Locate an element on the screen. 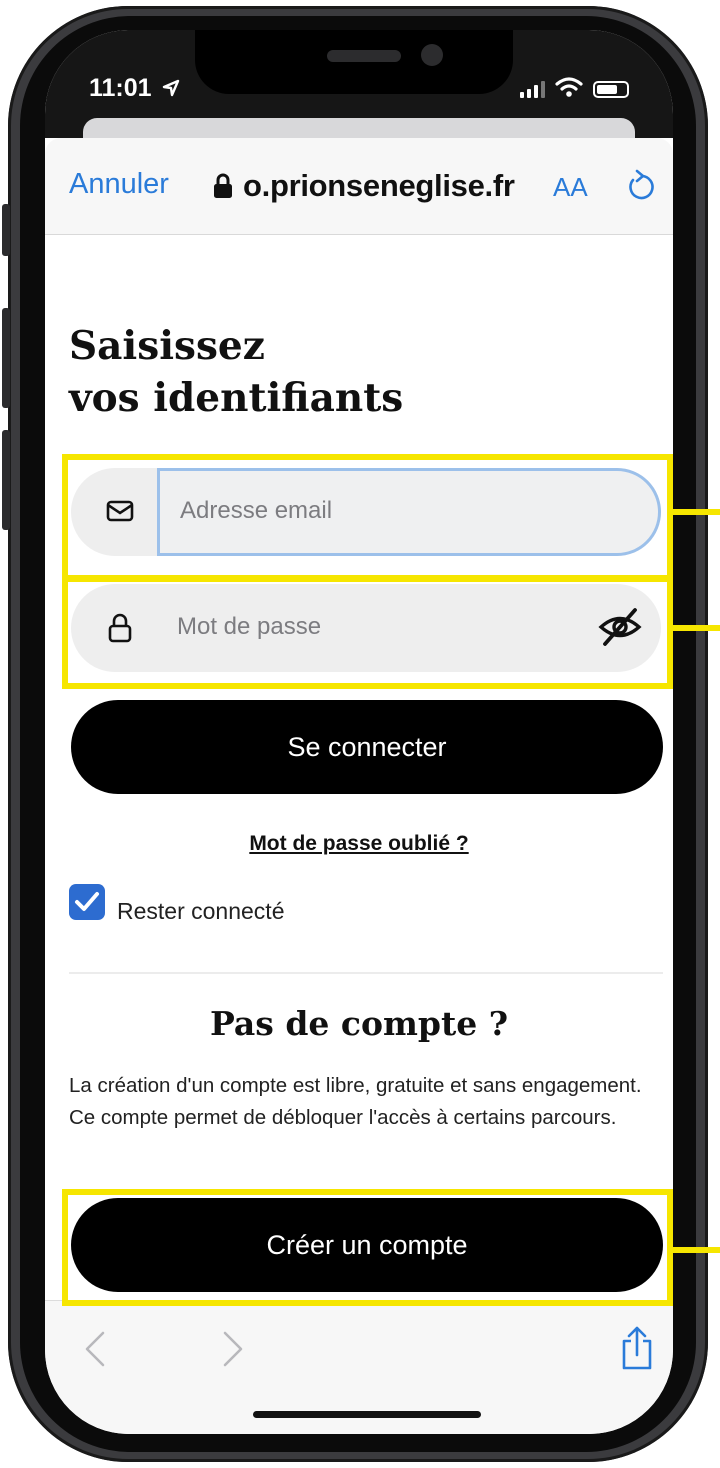 The image size is (720, 1468). forgot-password-link: Mot de passe oublié ? is located at coordinates (359, 844).